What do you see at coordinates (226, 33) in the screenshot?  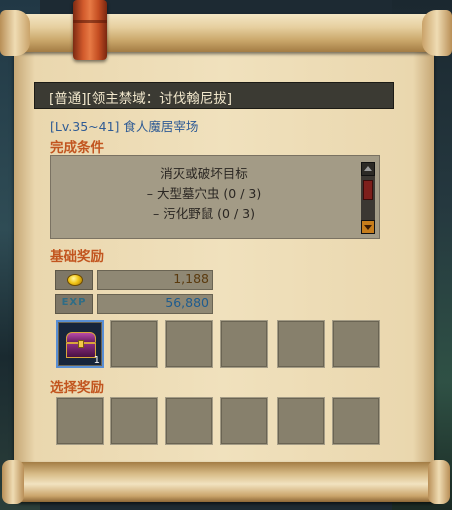 I see `scroll-top-roll` at bounding box center [226, 33].